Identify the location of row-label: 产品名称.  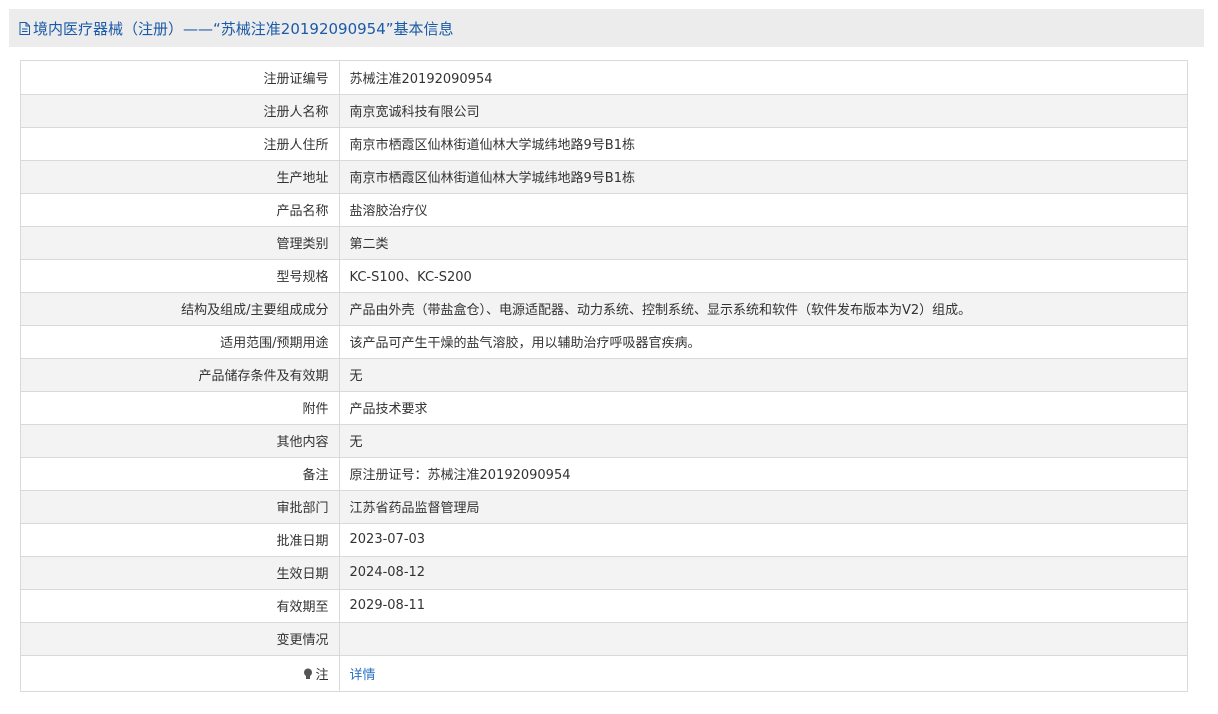
(180, 210).